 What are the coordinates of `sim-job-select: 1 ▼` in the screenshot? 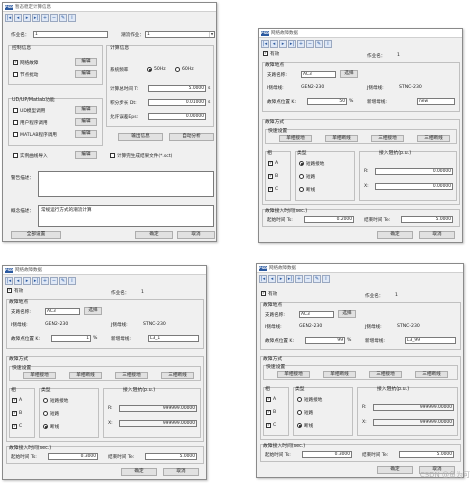 It's located at (180, 34).